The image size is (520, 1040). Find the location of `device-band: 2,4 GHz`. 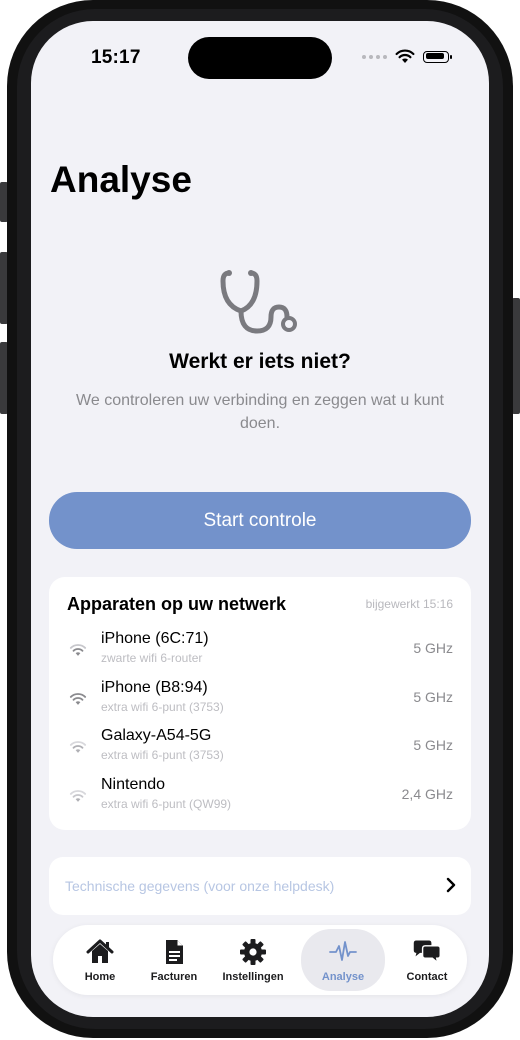

device-band: 2,4 GHz is located at coordinates (427, 794).